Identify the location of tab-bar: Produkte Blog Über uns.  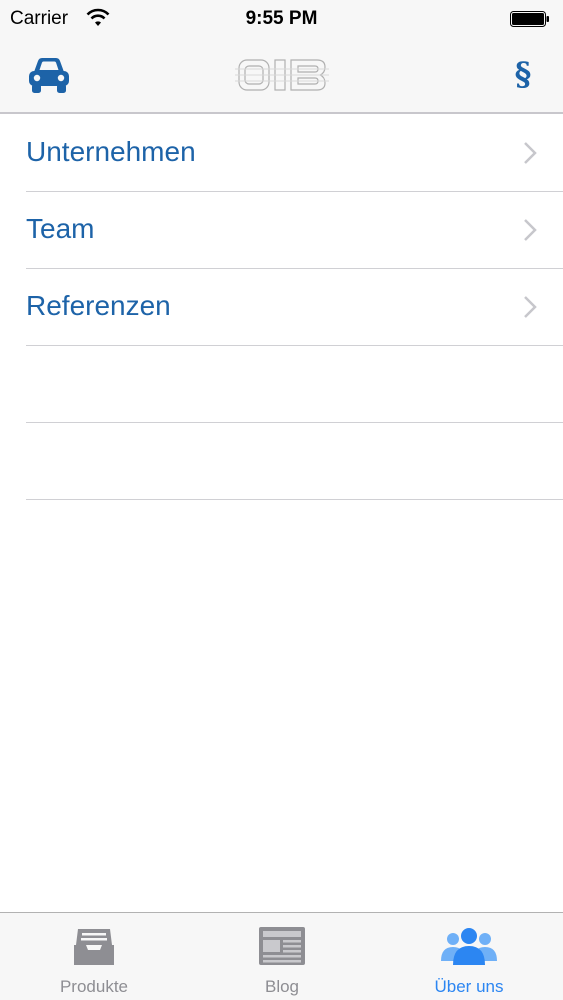
(281, 956).